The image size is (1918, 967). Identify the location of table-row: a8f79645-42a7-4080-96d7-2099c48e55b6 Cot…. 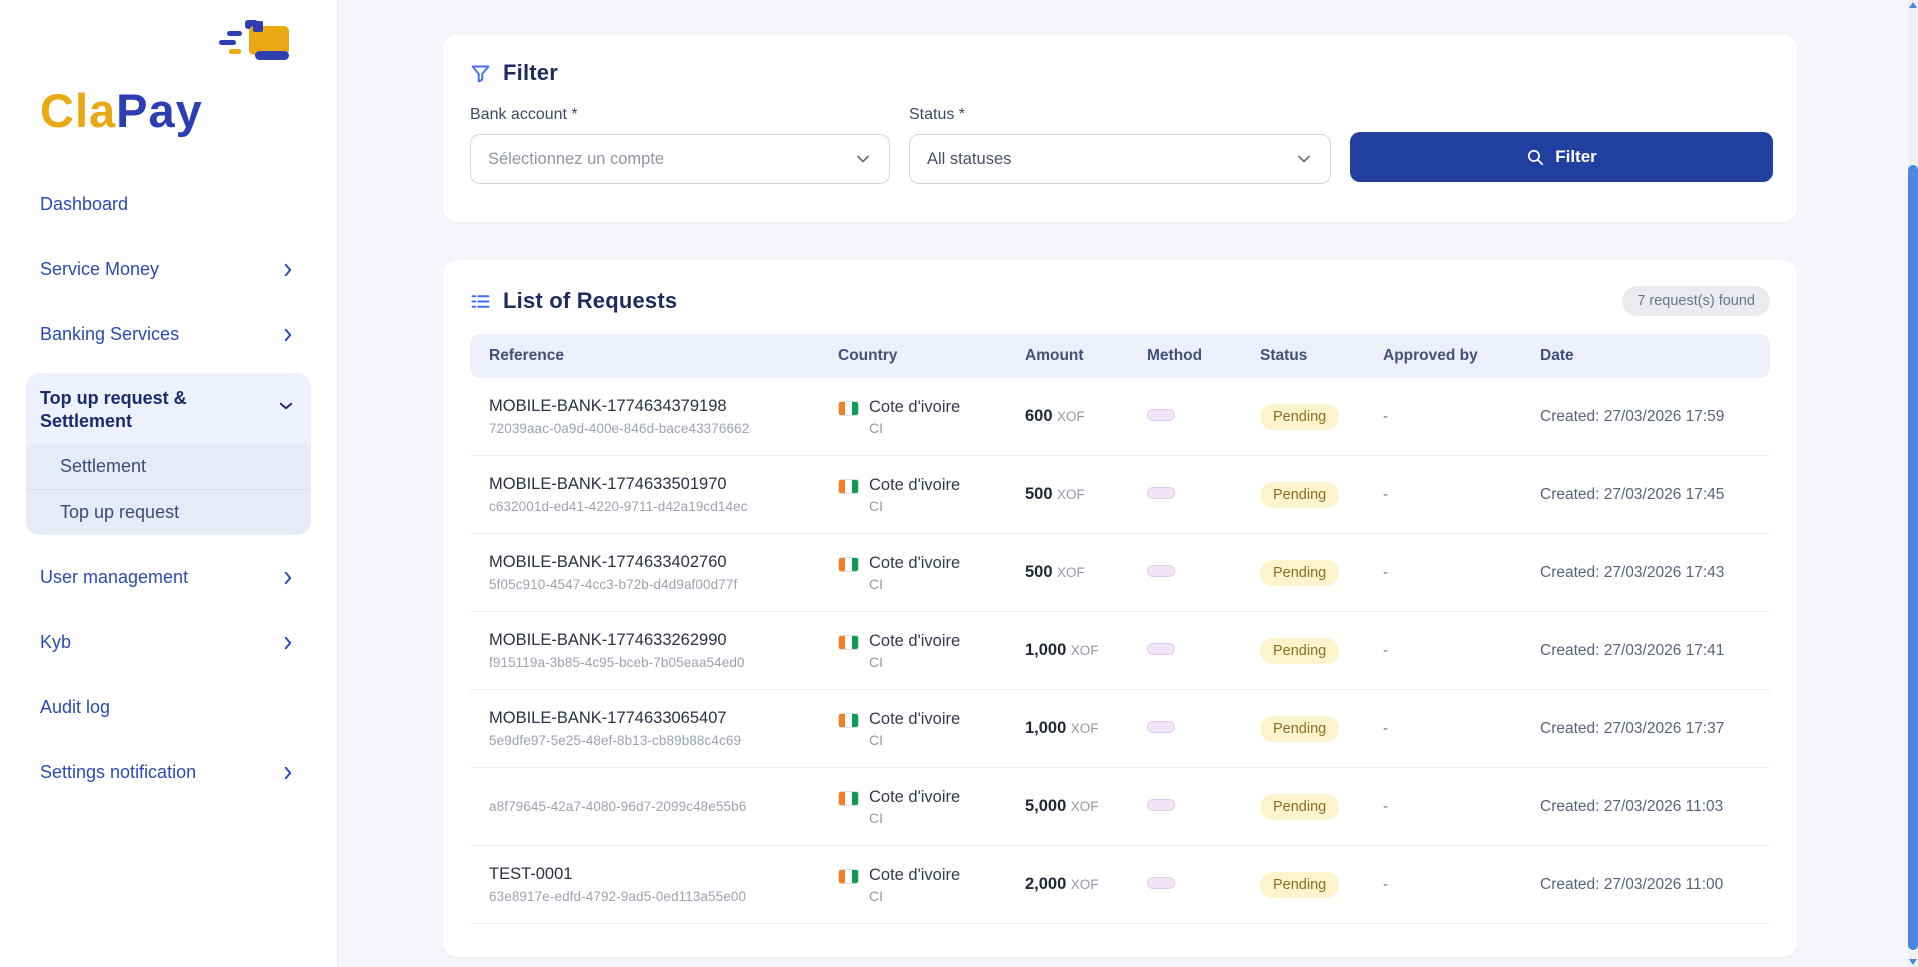
(1120, 807).